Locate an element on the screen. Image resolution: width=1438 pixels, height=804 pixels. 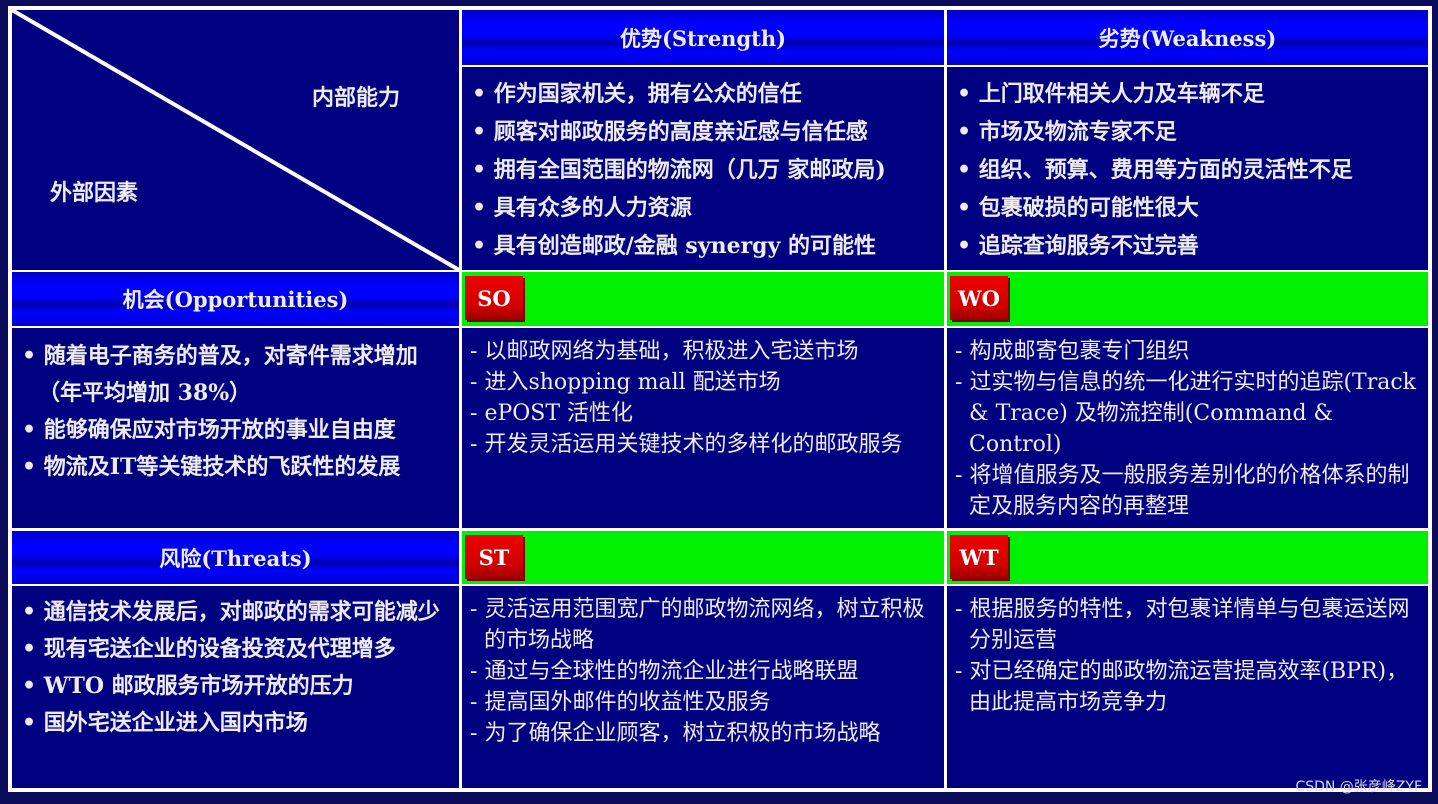
opportunity-item: 物流及IT等关键技术的飞跃性的发展 is located at coordinates (235, 467).